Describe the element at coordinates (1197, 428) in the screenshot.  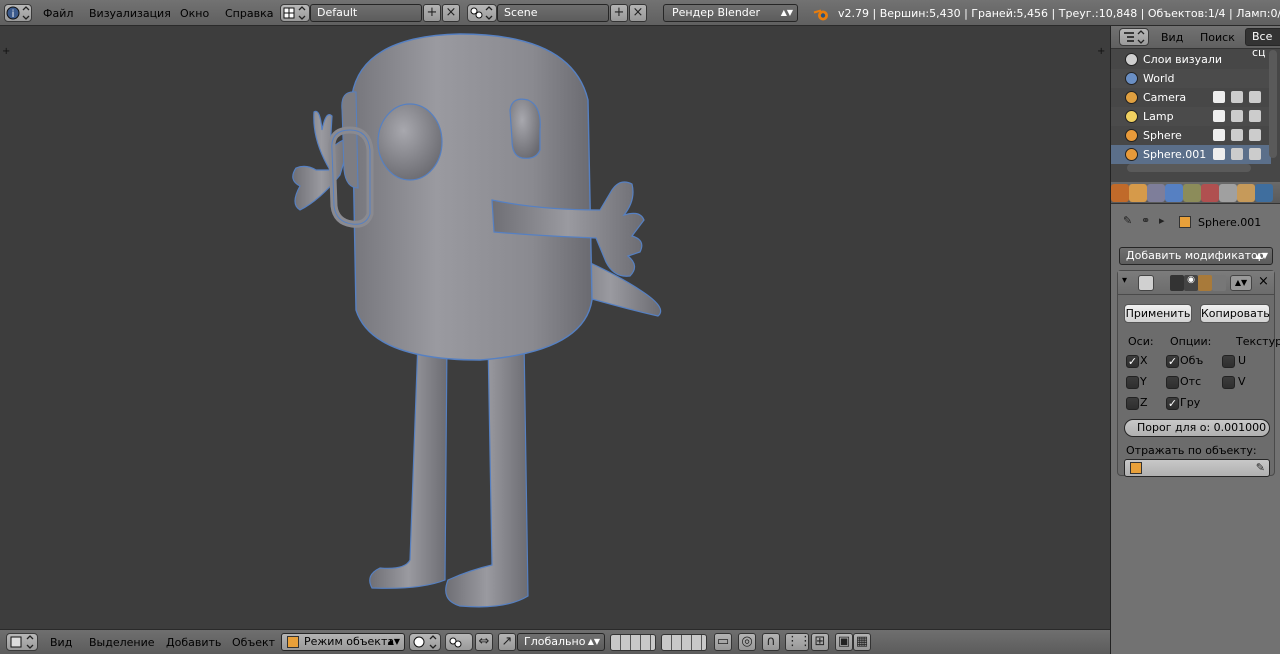
I see `merge-threshold-field: Порог для о: 0.001000` at that location.